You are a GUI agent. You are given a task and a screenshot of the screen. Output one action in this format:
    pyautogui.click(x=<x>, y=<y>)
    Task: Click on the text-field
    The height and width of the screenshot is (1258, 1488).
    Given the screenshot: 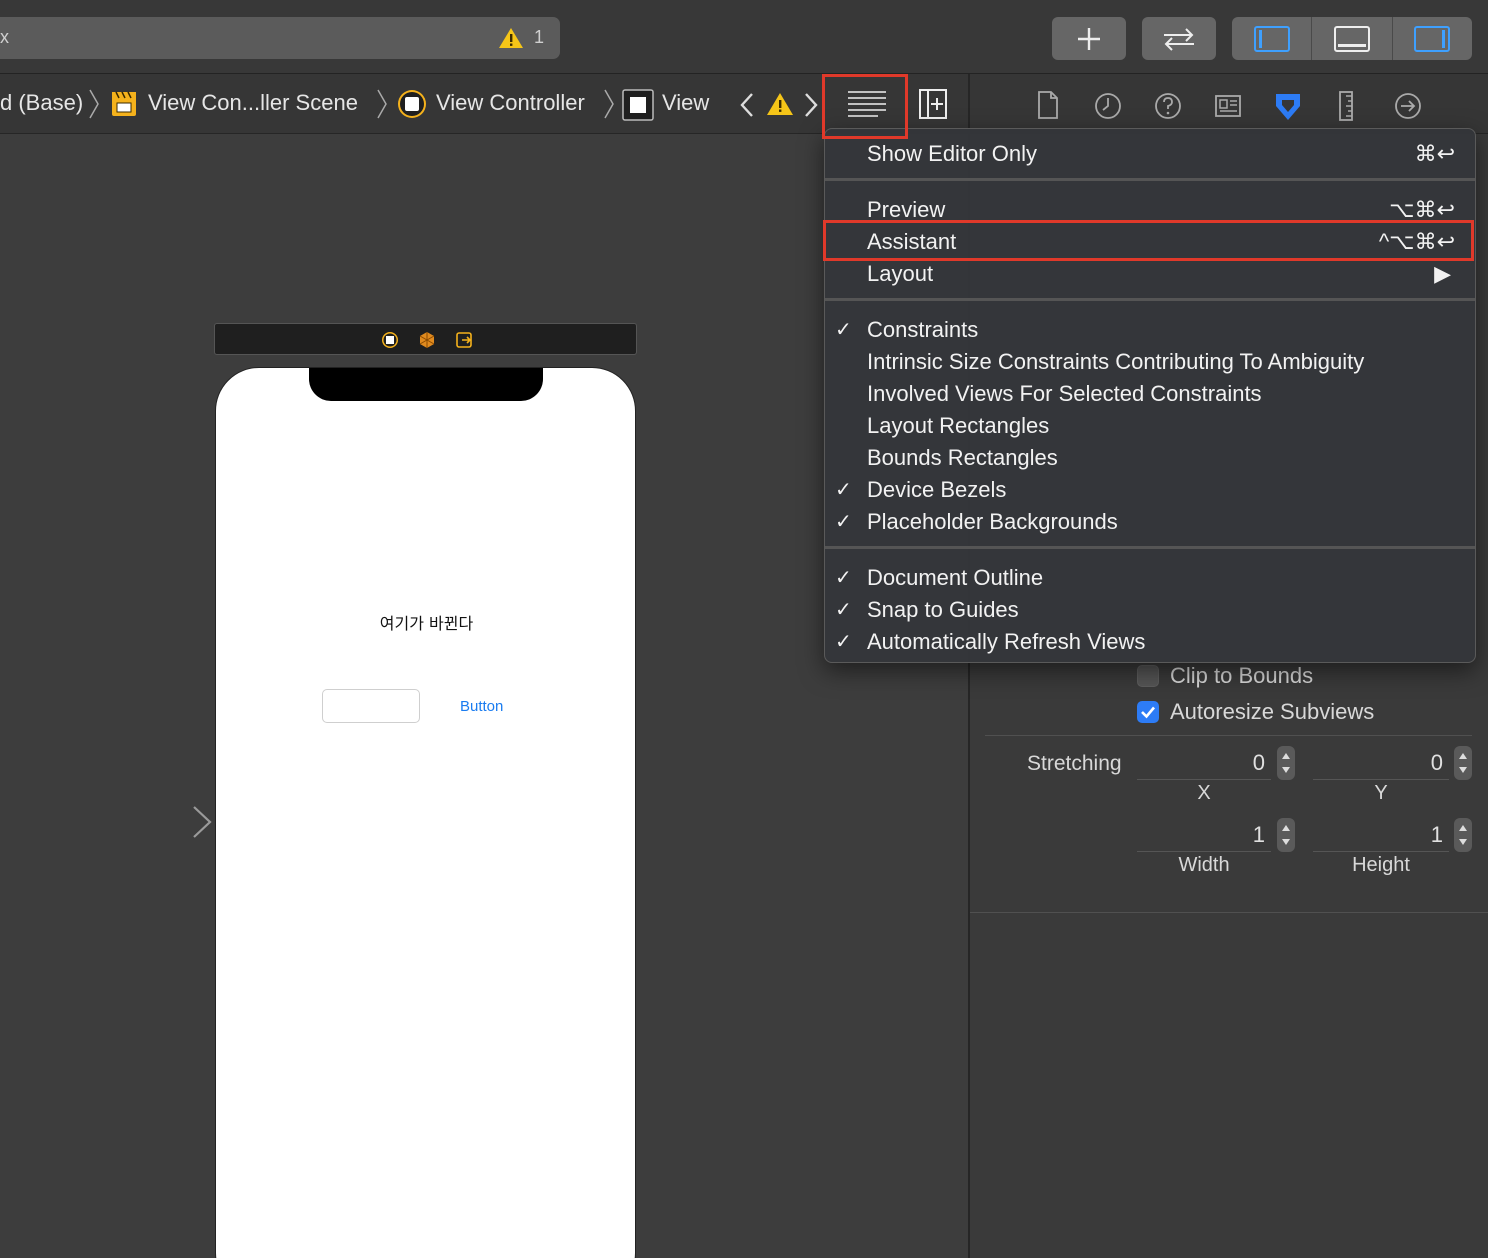 What is the action you would take?
    pyautogui.click(x=371, y=706)
    